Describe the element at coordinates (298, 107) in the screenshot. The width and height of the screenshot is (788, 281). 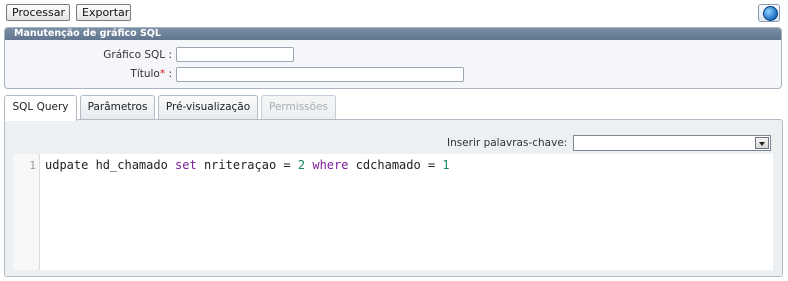
I see `tab-permissoes: Permissões` at that location.